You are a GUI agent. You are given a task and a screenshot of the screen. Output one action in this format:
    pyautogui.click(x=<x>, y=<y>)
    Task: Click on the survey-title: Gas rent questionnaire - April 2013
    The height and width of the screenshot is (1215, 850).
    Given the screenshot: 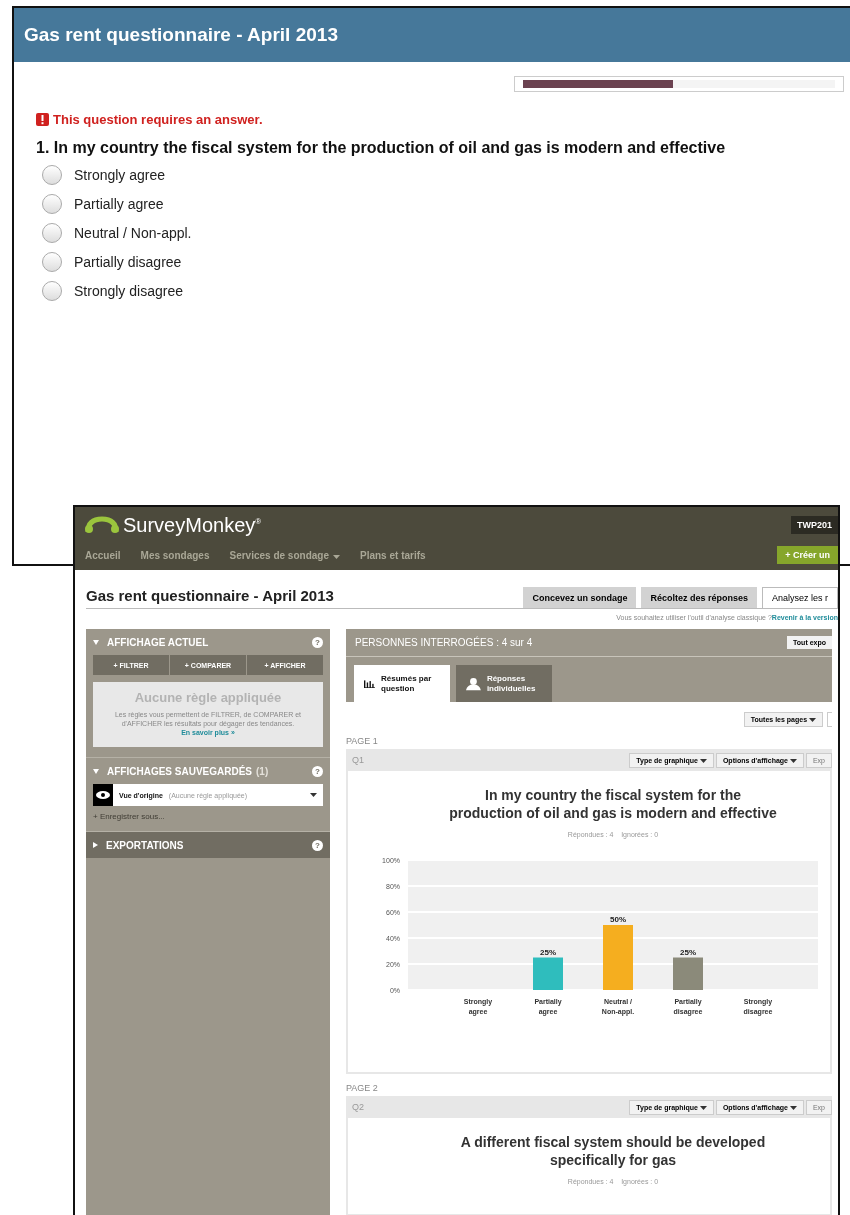 What is the action you would take?
    pyautogui.click(x=210, y=596)
    